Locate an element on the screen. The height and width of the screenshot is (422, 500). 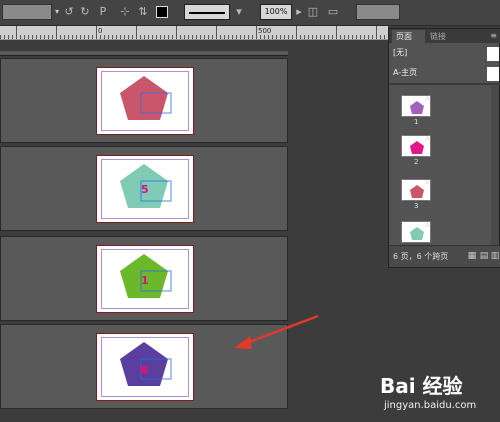
spread-3: 1 is located at coordinates (144, 278).